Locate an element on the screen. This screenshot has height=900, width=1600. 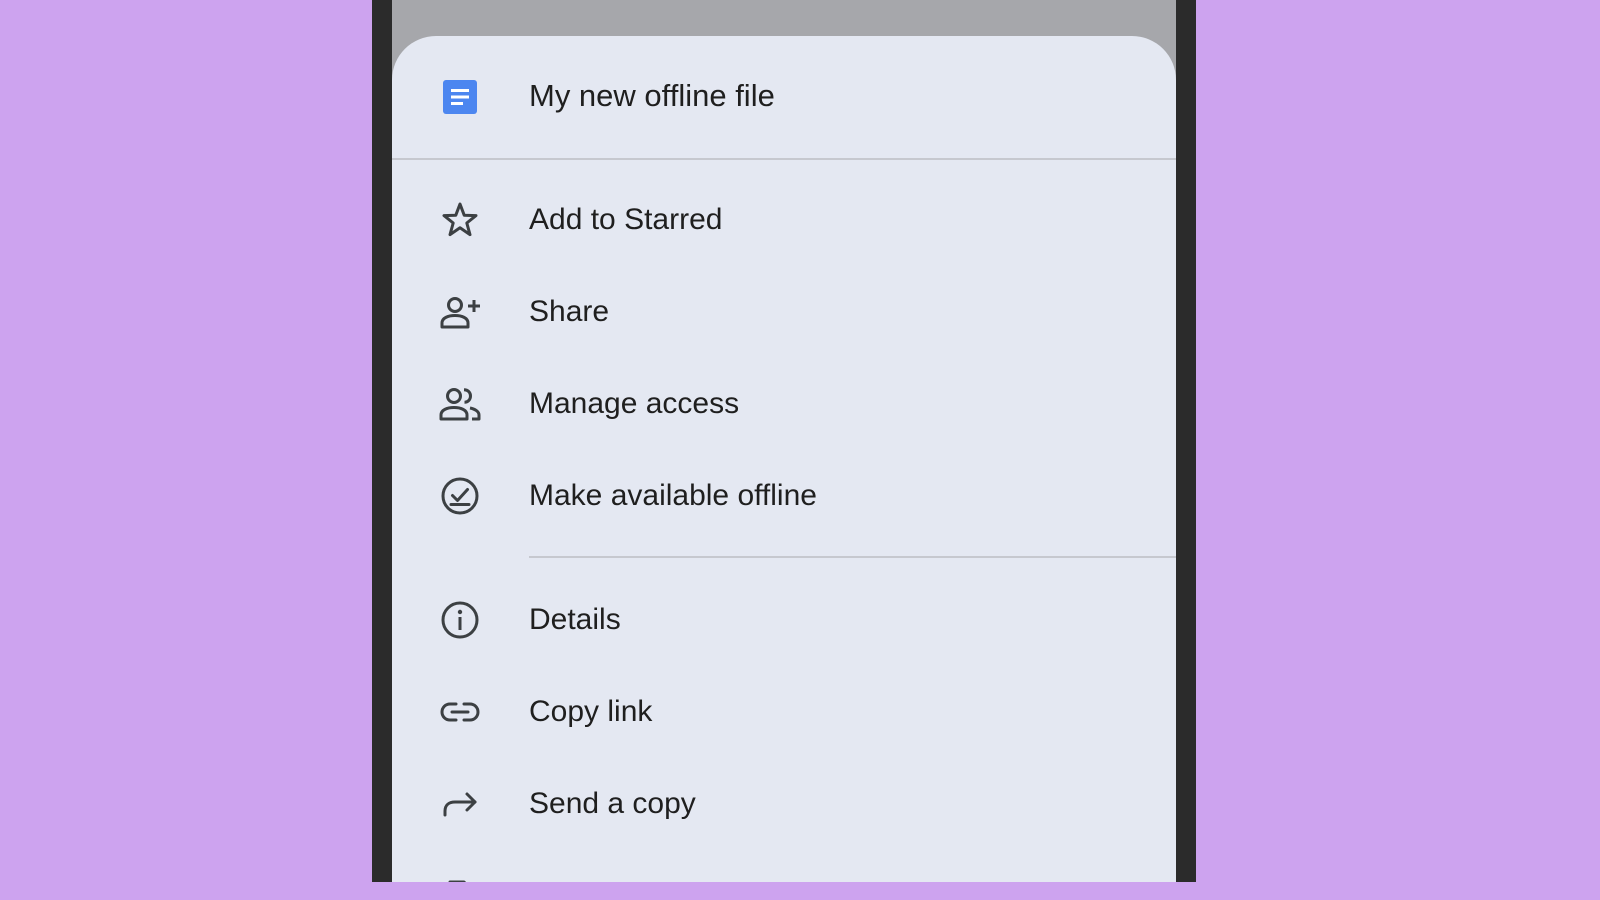
menu-item-details: Details is located at coordinates (784, 620).